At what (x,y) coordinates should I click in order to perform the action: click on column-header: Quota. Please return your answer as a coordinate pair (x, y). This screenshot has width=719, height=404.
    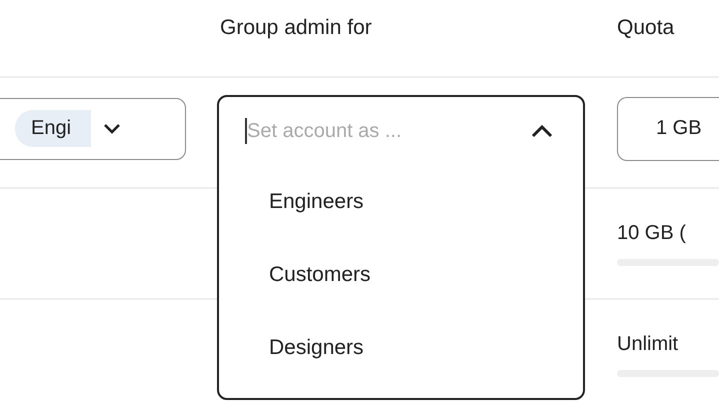
    Looking at the image, I should click on (645, 28).